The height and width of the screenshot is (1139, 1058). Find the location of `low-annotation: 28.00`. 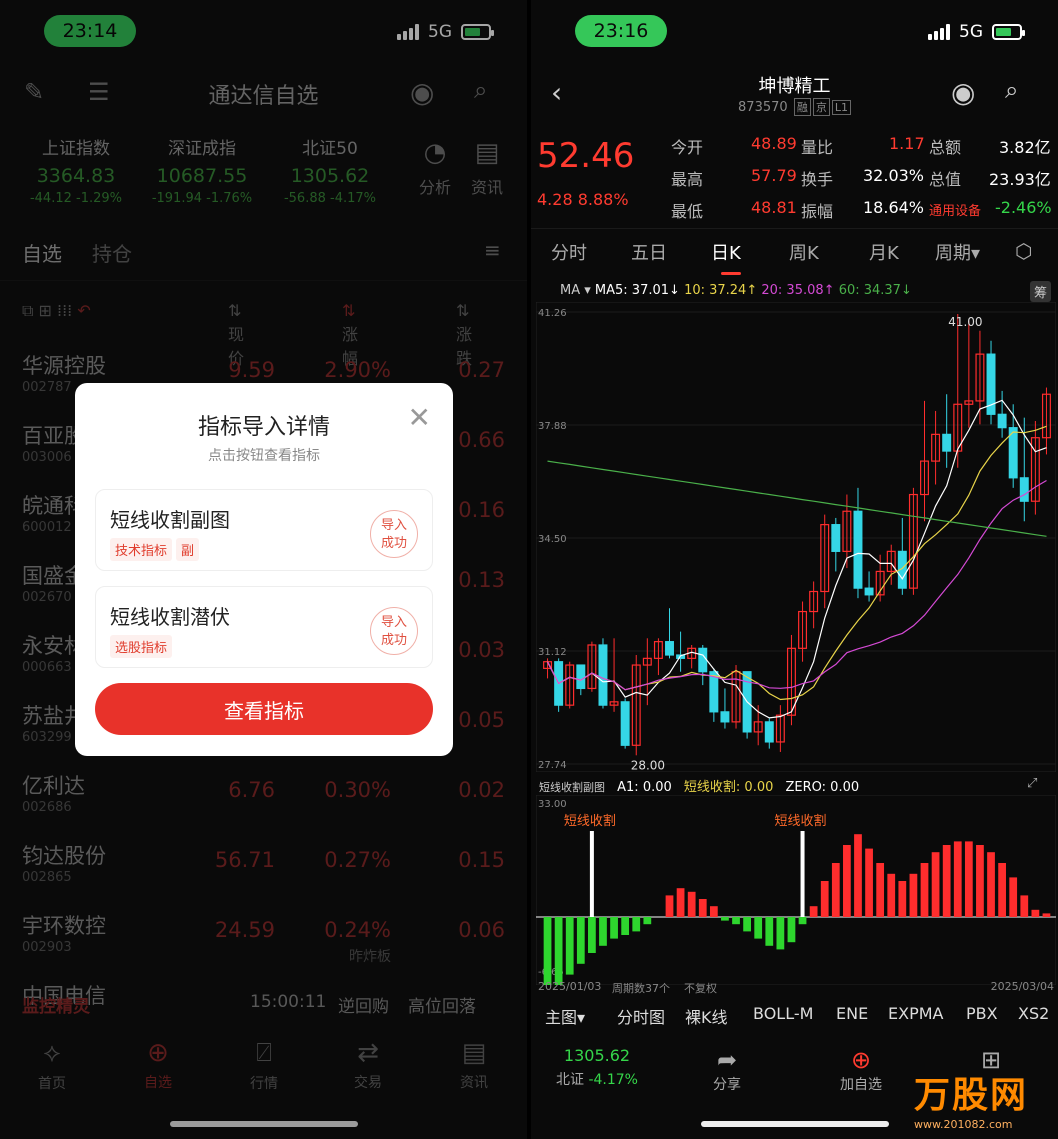

low-annotation: 28.00 is located at coordinates (648, 765).